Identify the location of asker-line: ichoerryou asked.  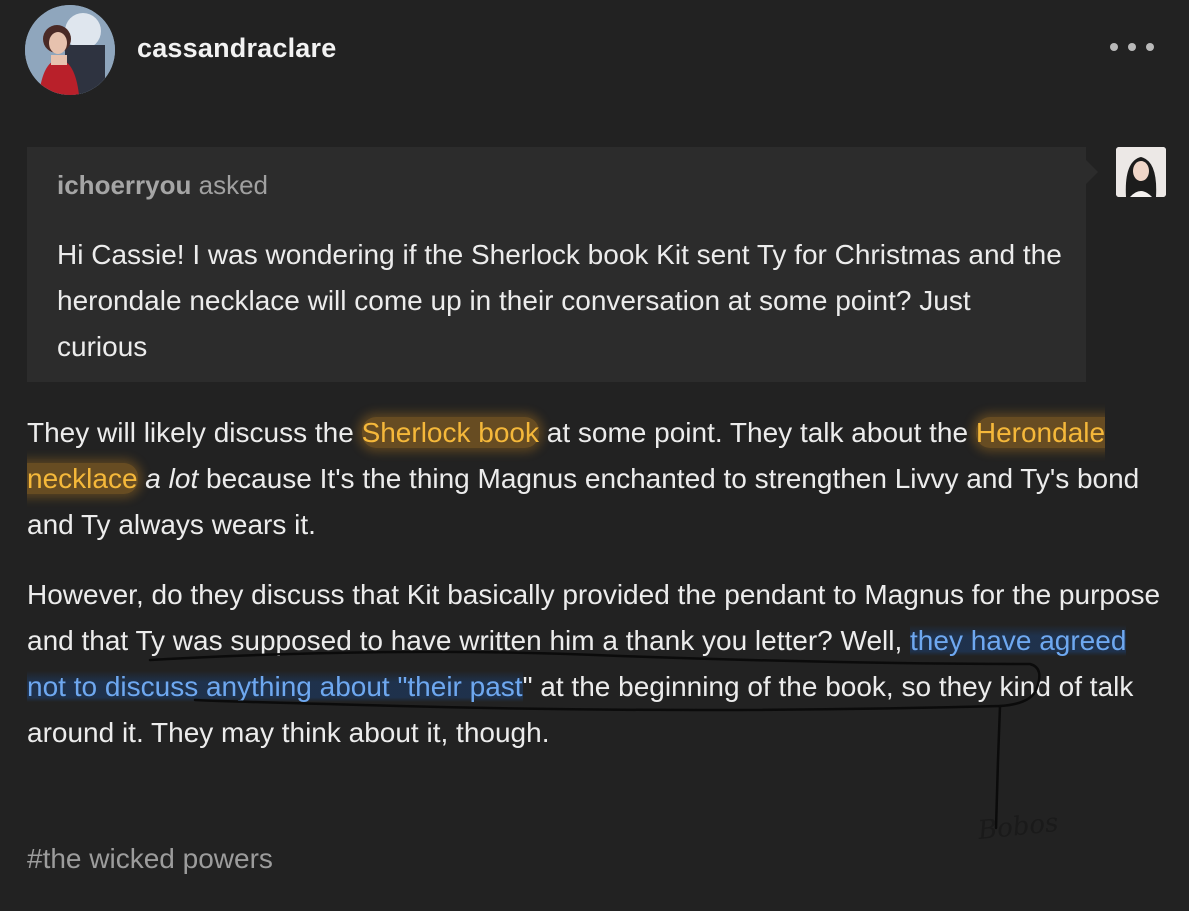
(162, 185).